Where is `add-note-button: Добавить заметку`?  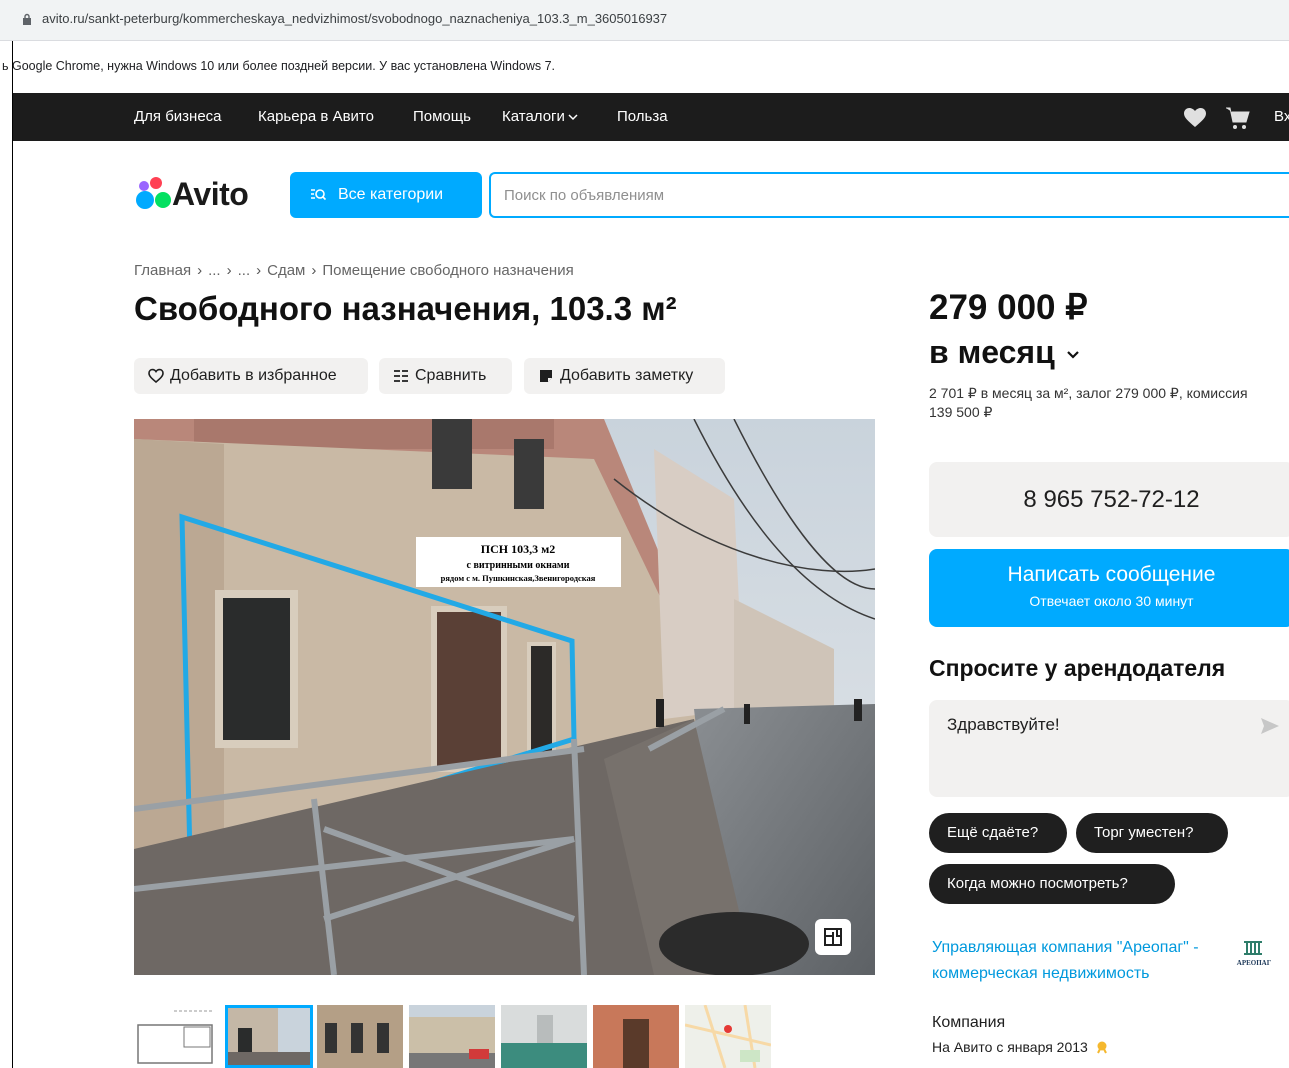 add-note-button: Добавить заметку is located at coordinates (624, 376).